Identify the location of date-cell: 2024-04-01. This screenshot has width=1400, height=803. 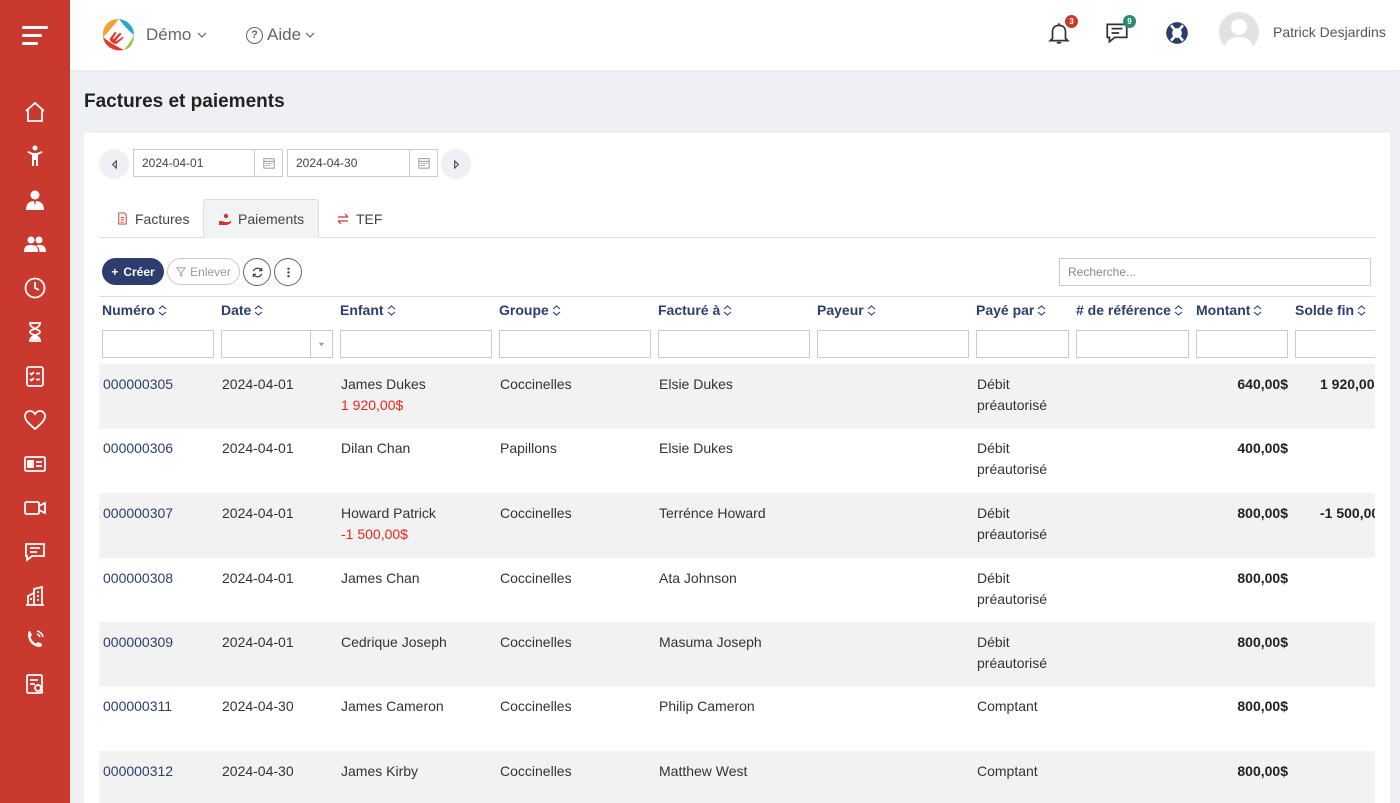
(258, 513).